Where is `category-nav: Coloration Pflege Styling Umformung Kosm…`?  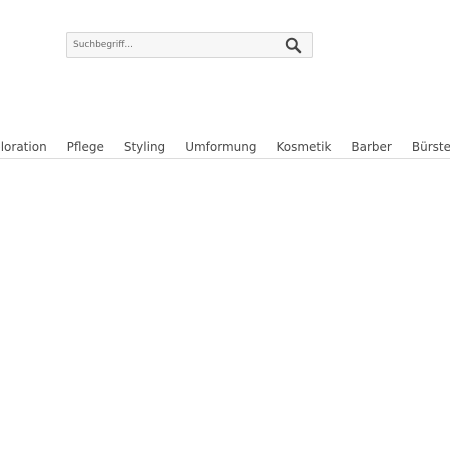 category-nav: Coloration Pflege Styling Umformung Kosm… is located at coordinates (225, 147).